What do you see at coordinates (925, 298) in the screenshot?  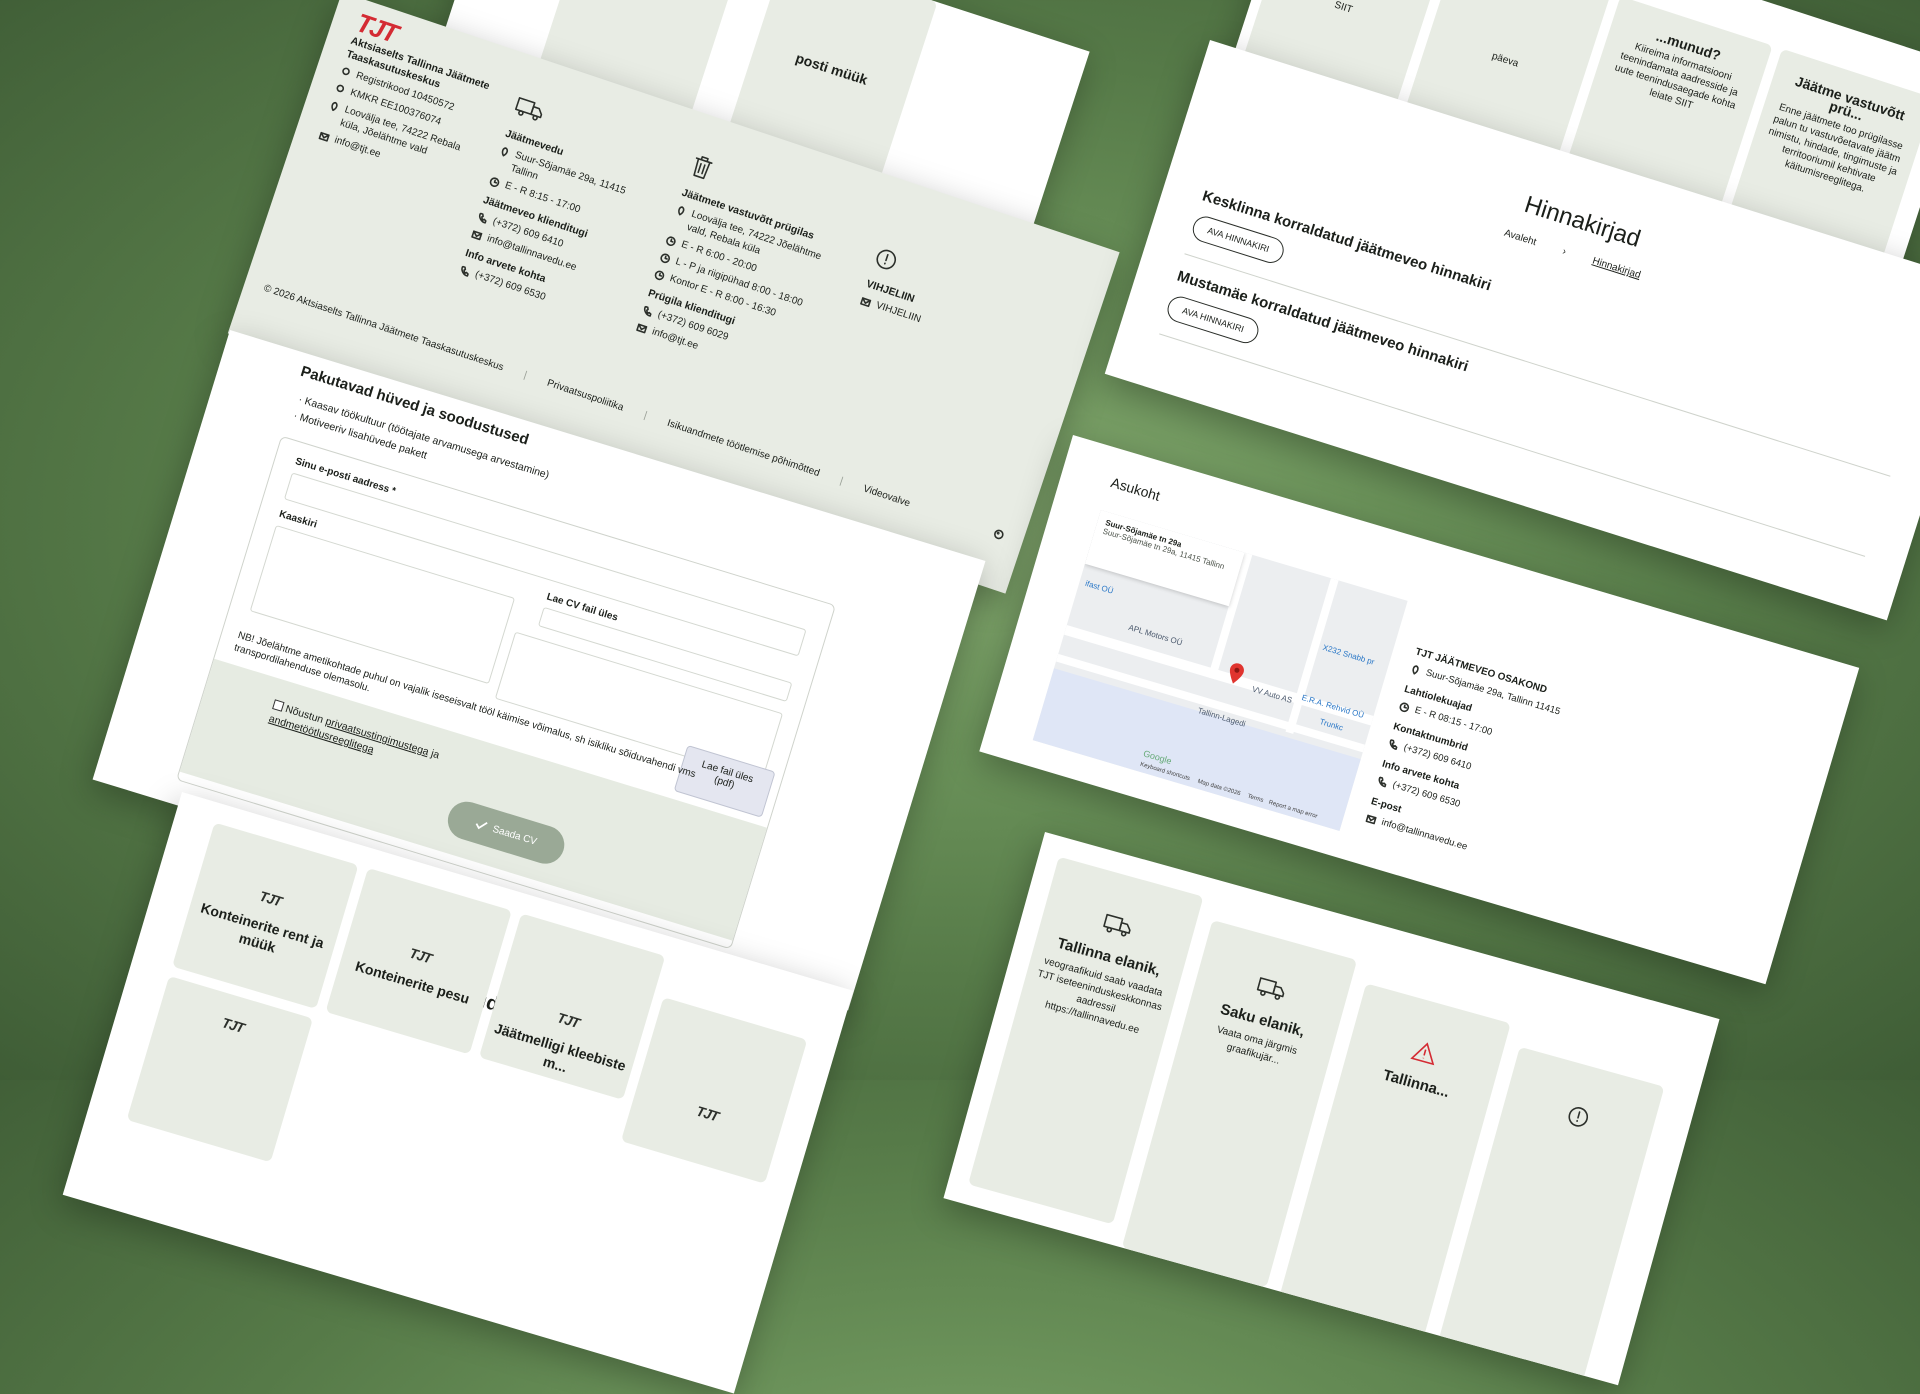 I see `footer-hotline-col: VIHJELIIN VIHJELIIN` at bounding box center [925, 298].